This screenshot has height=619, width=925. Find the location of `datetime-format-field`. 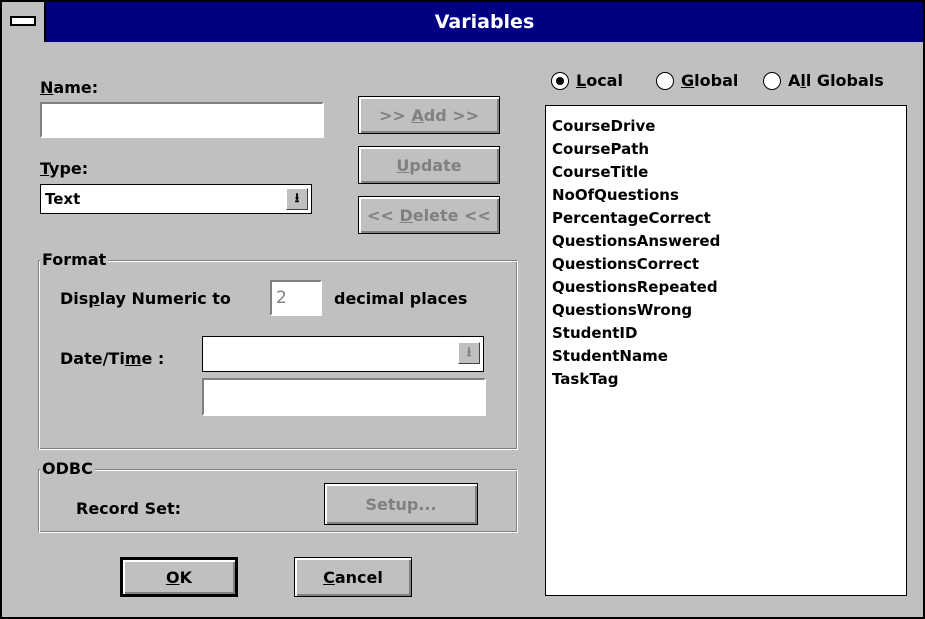

datetime-format-field is located at coordinates (344, 397).